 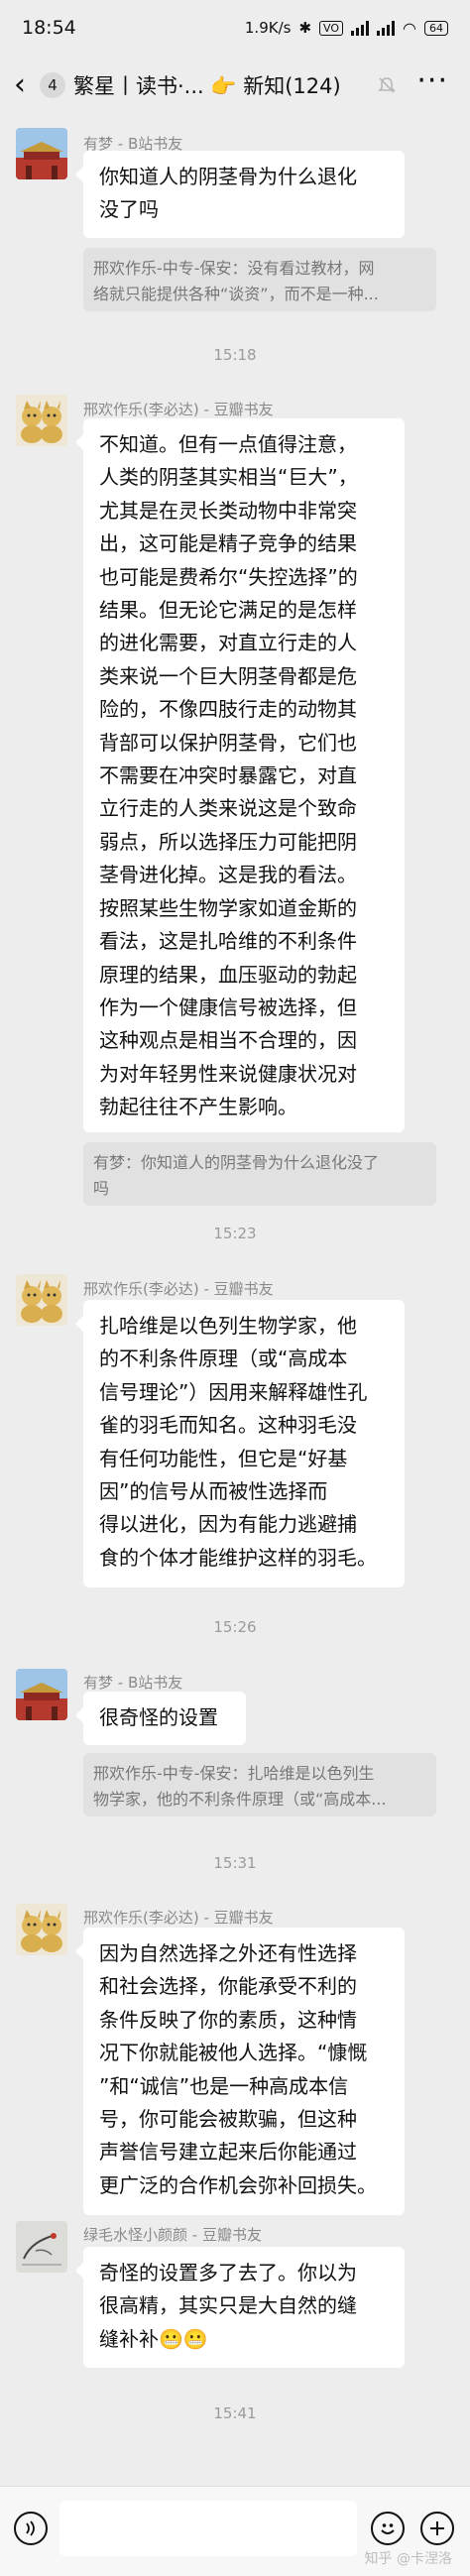 I want to click on watermark: 知乎 @卡涅洛, so click(x=408, y=2559).